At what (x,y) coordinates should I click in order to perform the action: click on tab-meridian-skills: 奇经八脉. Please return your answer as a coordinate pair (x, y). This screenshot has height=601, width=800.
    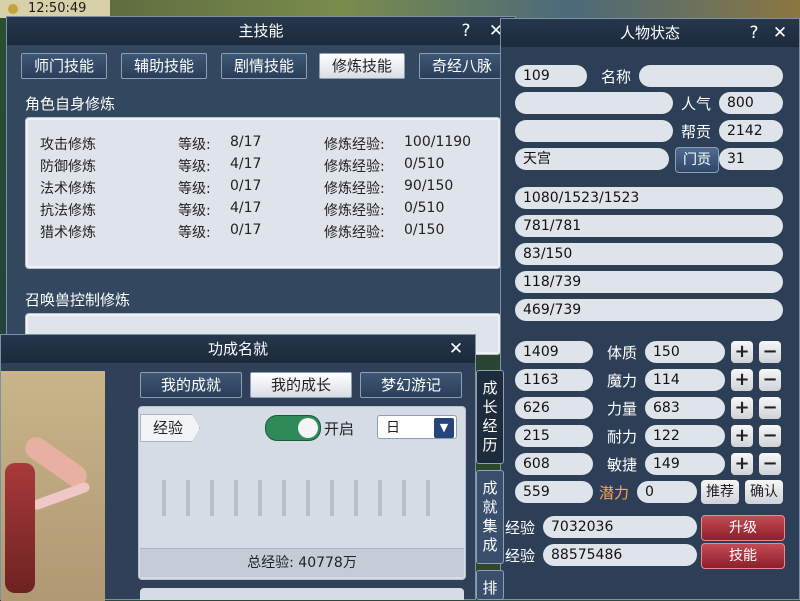
    Looking at the image, I should click on (462, 66).